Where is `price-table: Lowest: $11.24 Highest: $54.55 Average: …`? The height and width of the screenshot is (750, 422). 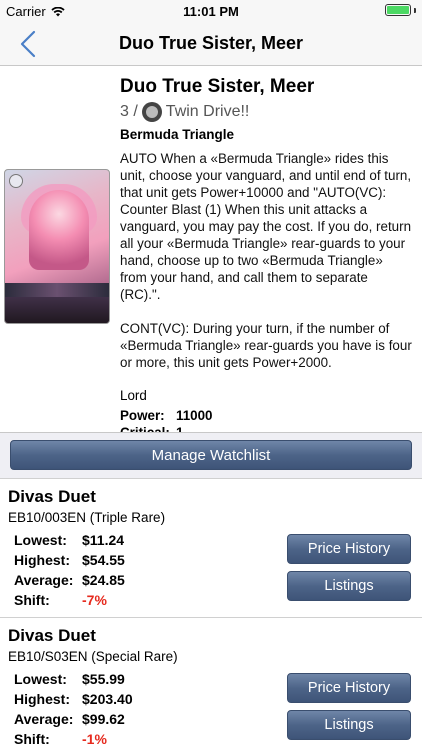
price-table: Lowest: $11.24 Highest: $54.55 Average: … is located at coordinates (69, 570).